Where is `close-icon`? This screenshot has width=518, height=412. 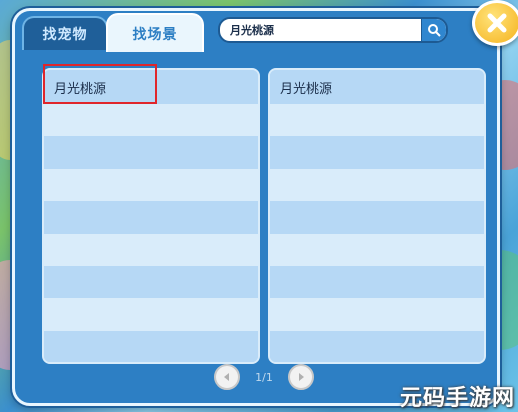
close-icon is located at coordinates (497, 23).